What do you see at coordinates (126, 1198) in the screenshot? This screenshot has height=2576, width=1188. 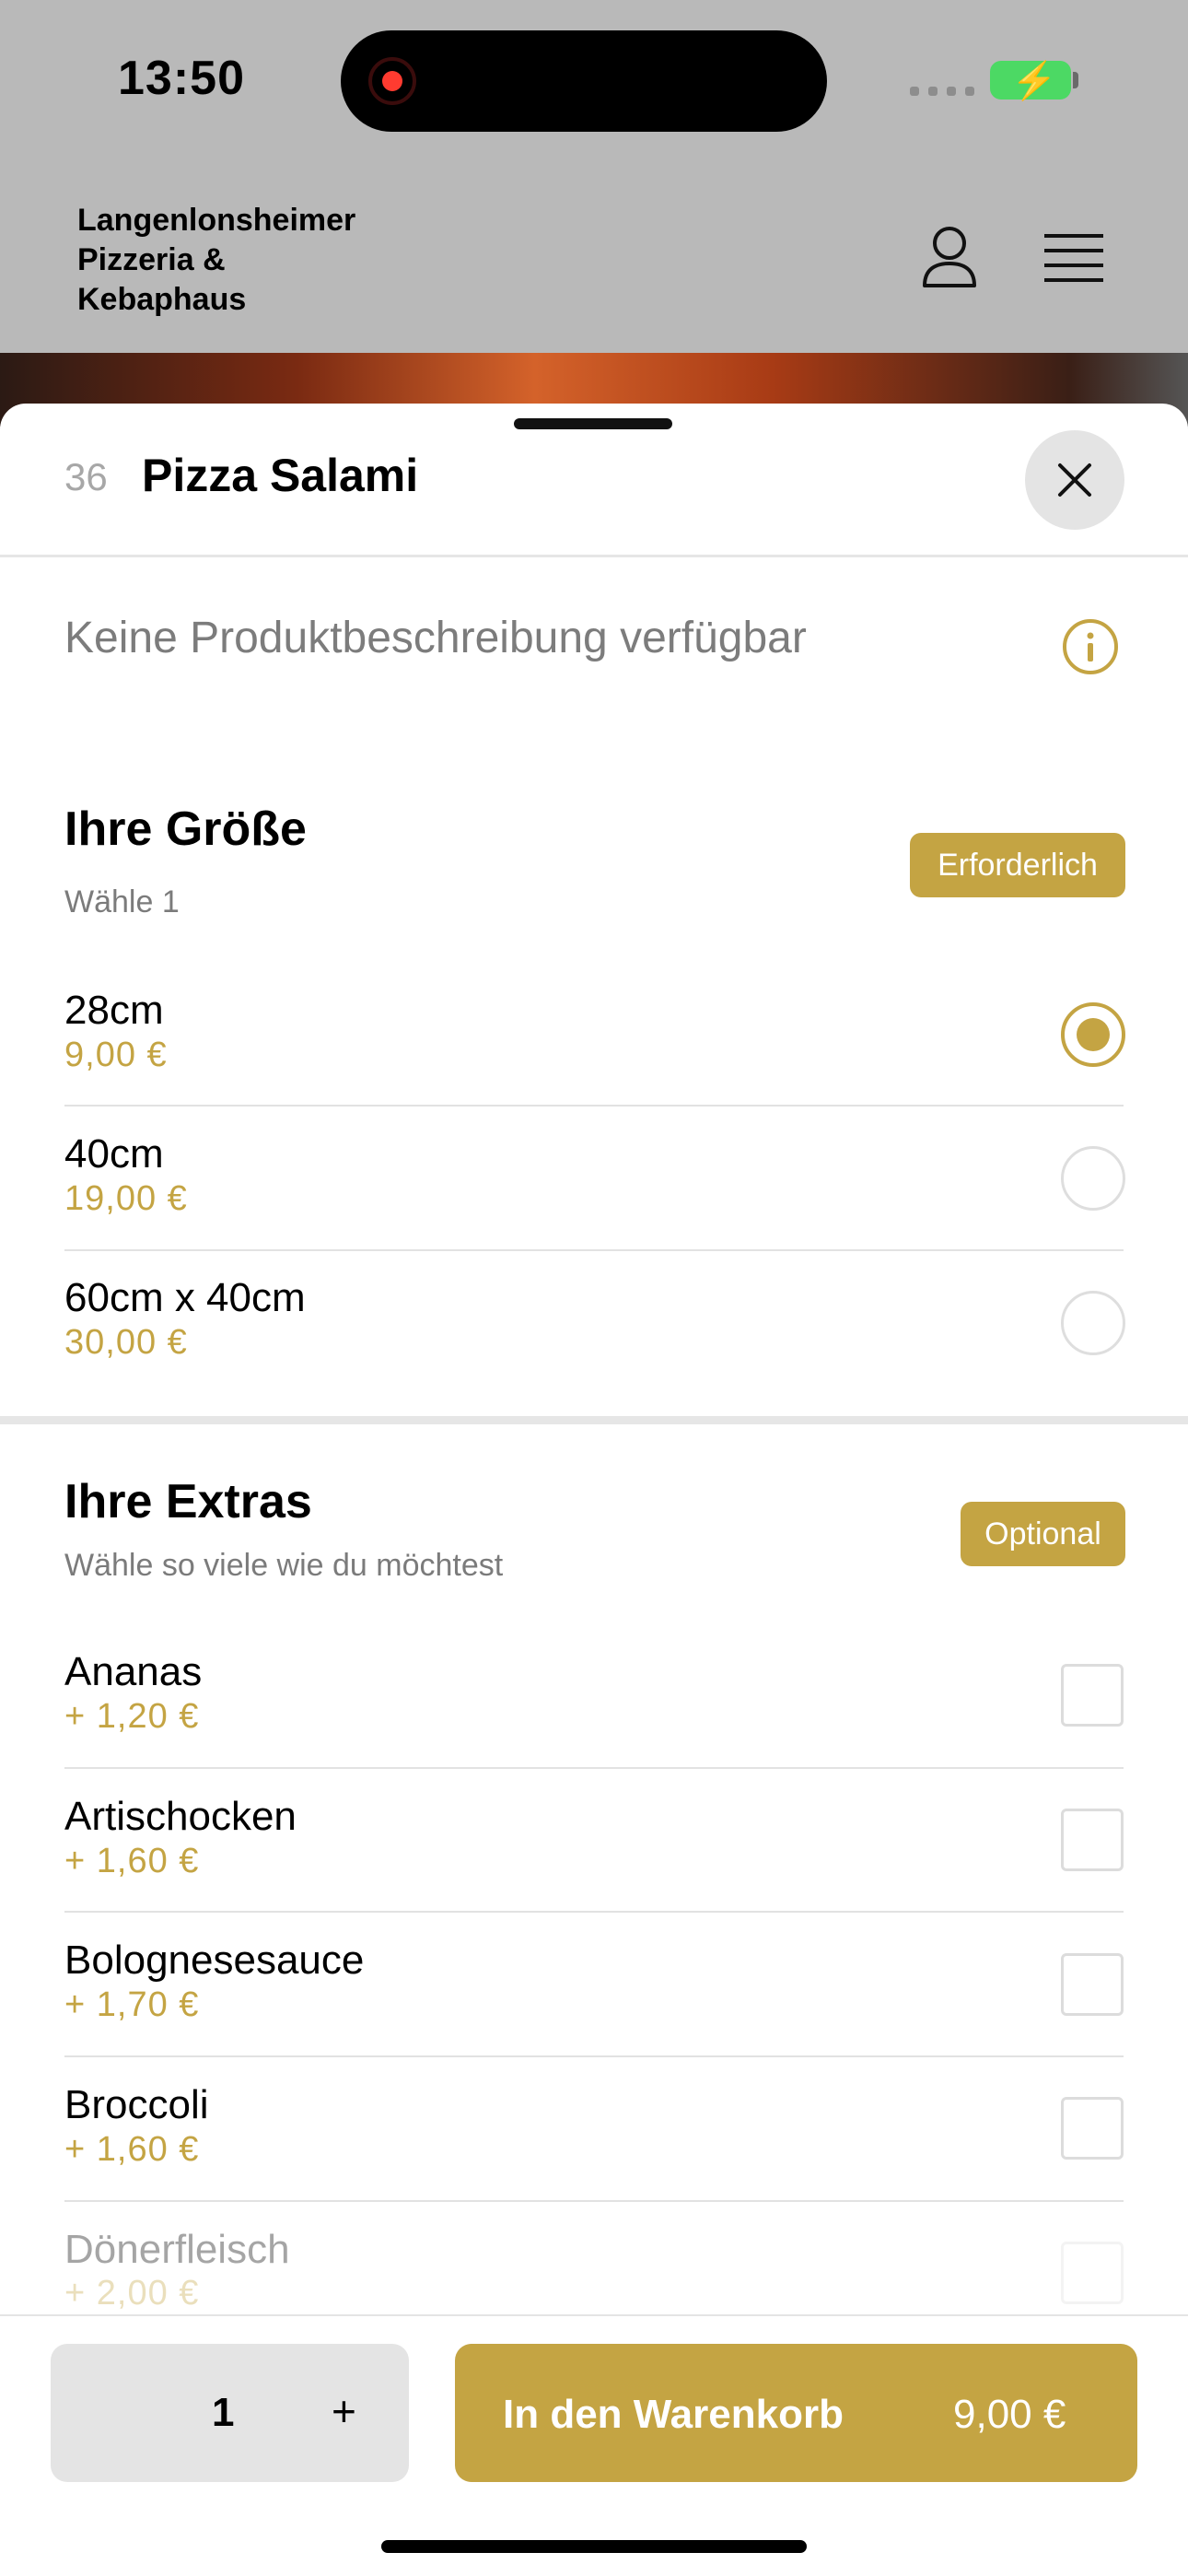 I see `size-price: 19,00 €` at bounding box center [126, 1198].